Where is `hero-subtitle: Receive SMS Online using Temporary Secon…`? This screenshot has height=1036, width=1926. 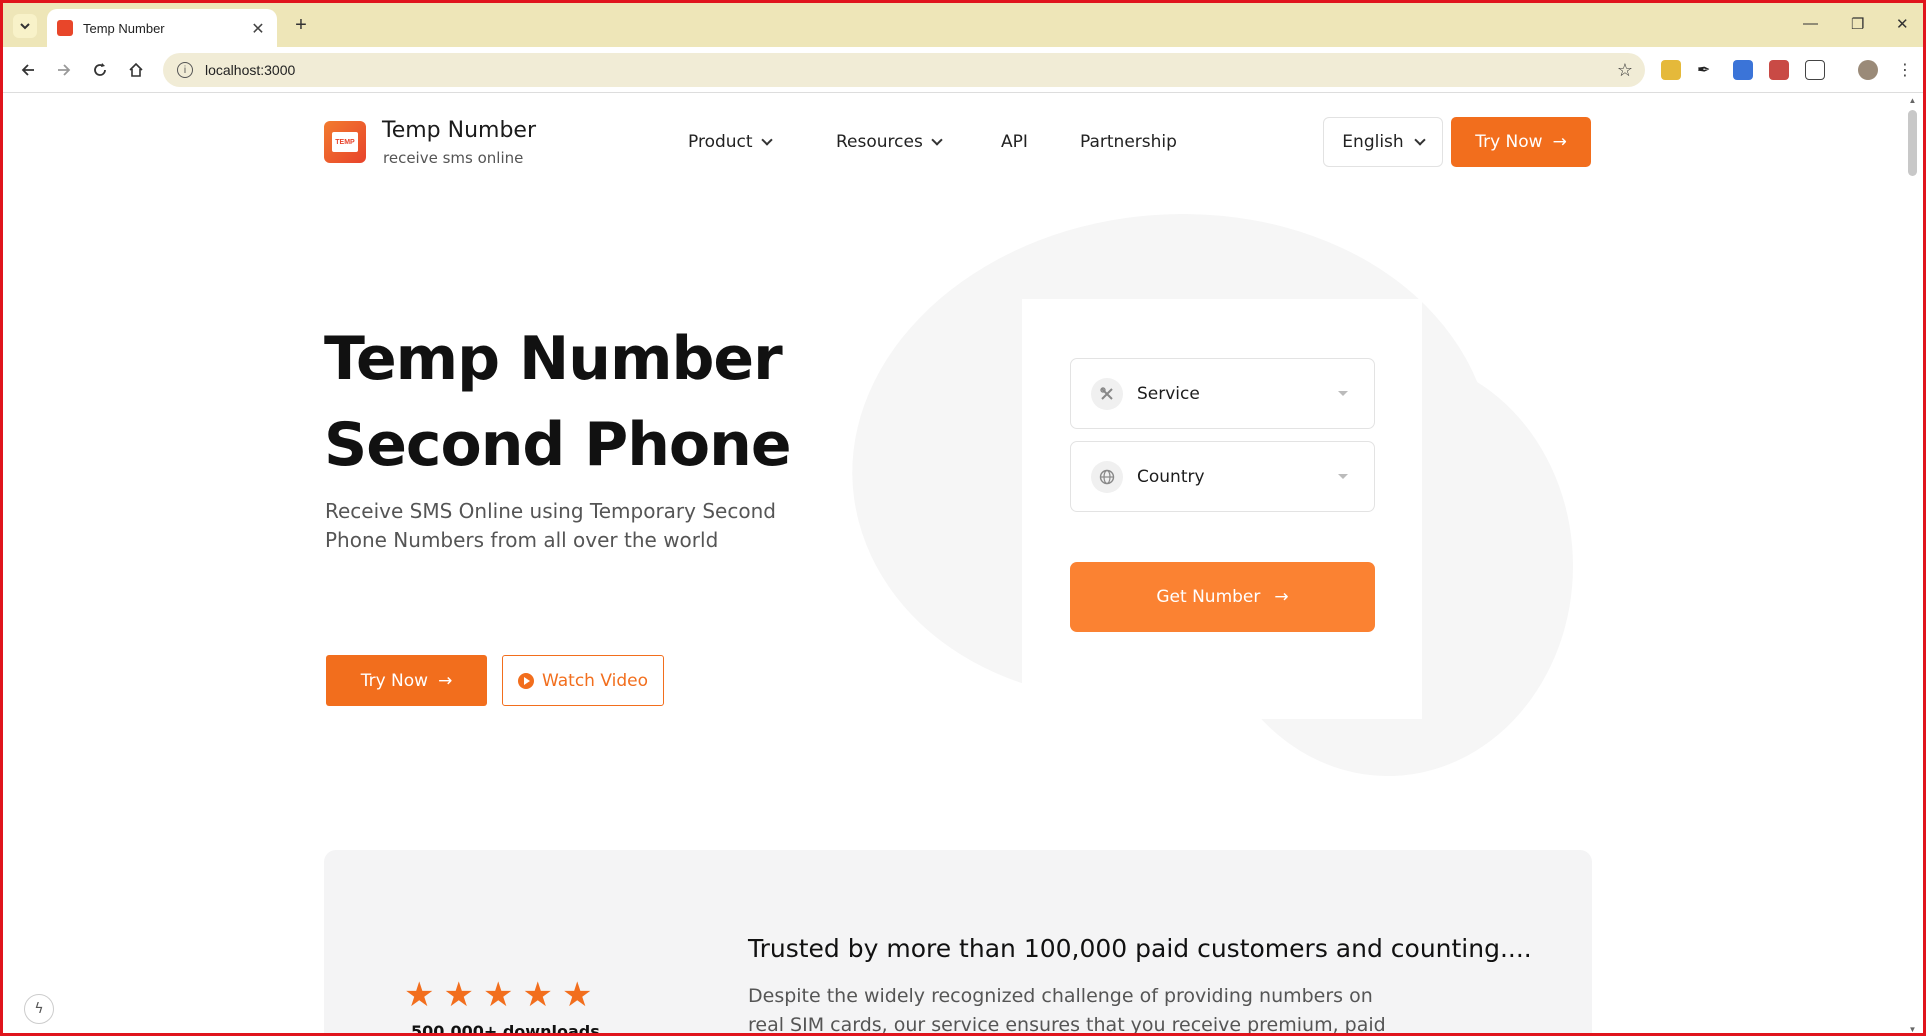
hero-subtitle: Receive SMS Online using Temporary Secon… is located at coordinates (550, 525).